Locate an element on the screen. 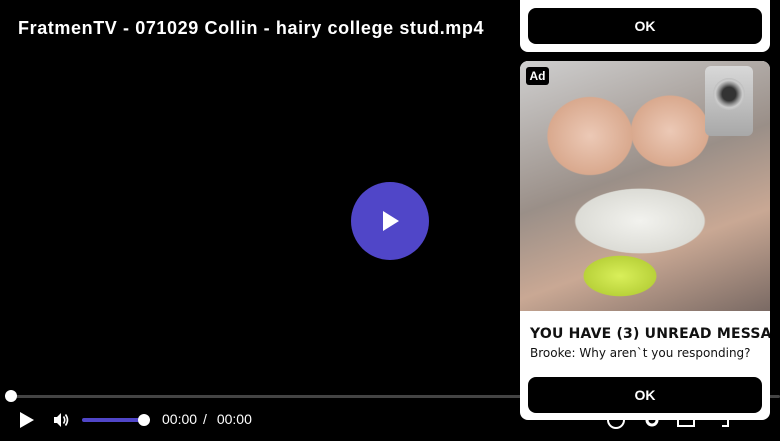 This screenshot has width=780, height=441. ad-popup-top: OK is located at coordinates (645, 26).